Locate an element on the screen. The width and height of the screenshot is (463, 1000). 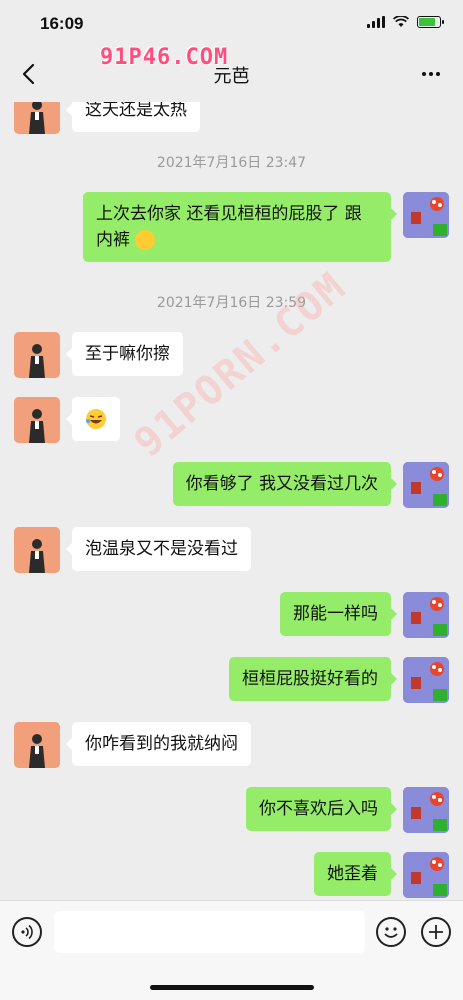
input-bar is located at coordinates (231, 950).